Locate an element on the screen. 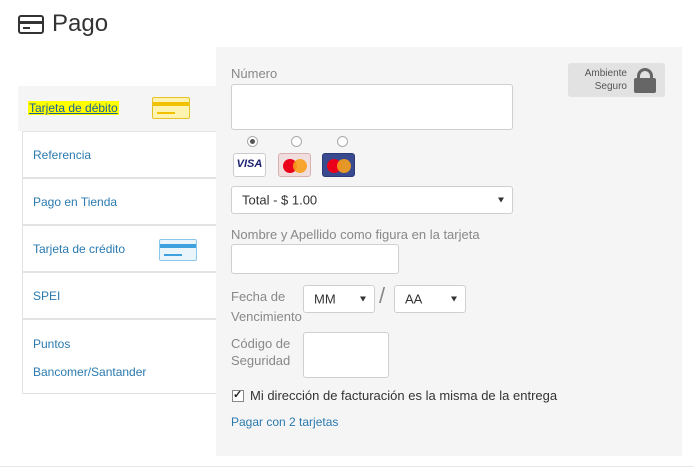  sidebar-item-pago-en-tienda: Pago en Tienda is located at coordinates (119, 201).